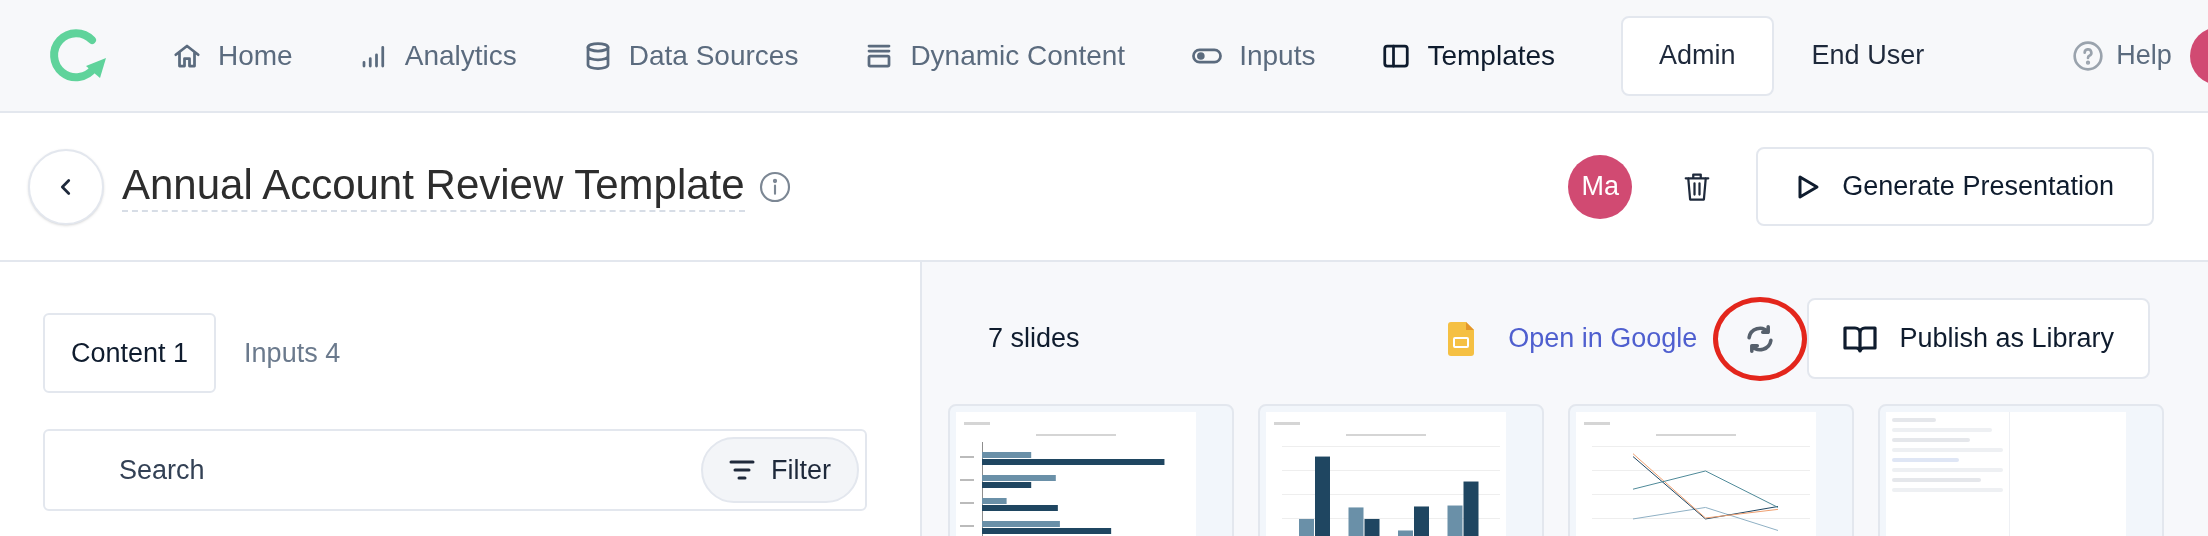 This screenshot has width=2208, height=536. I want to click on panel-tab: Inputs 4, so click(292, 353).